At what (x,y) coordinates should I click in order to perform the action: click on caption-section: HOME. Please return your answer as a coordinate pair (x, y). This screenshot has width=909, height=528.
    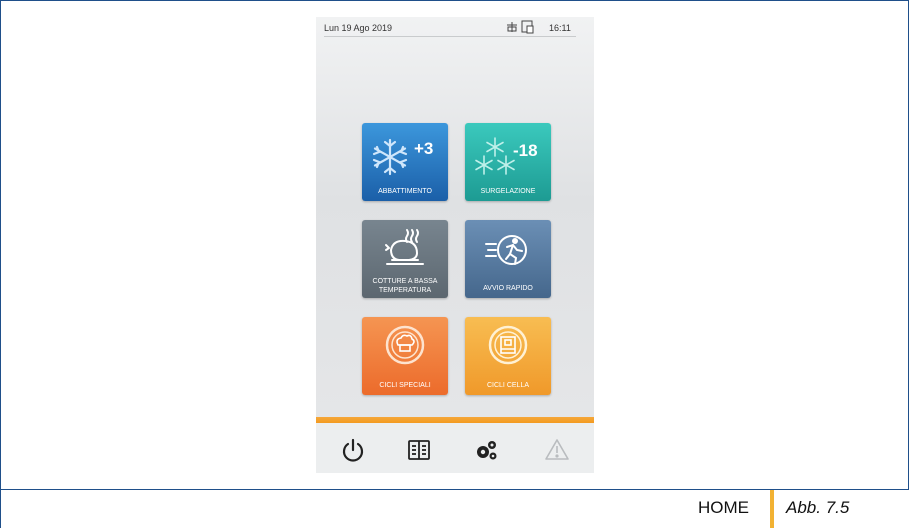
    Looking at the image, I should click on (723, 507).